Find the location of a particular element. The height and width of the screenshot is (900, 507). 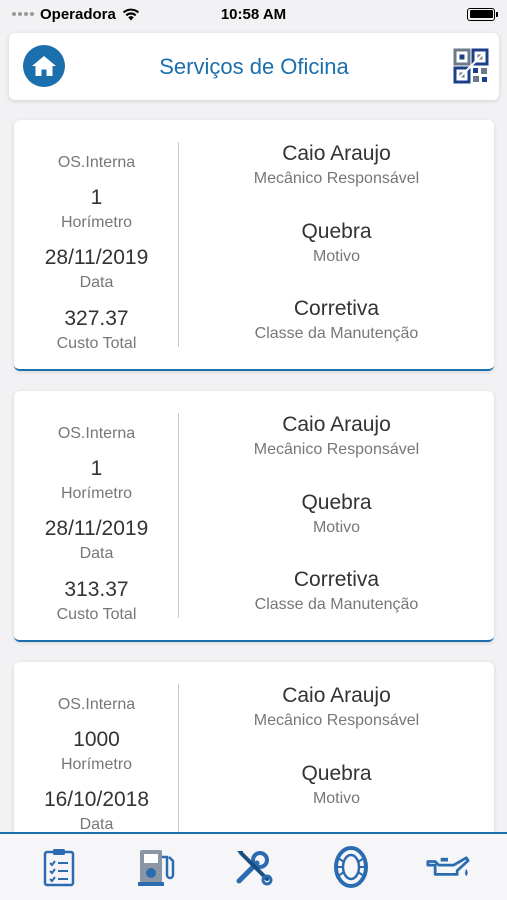

page-title: Serviços de Oficina is located at coordinates (254, 66).